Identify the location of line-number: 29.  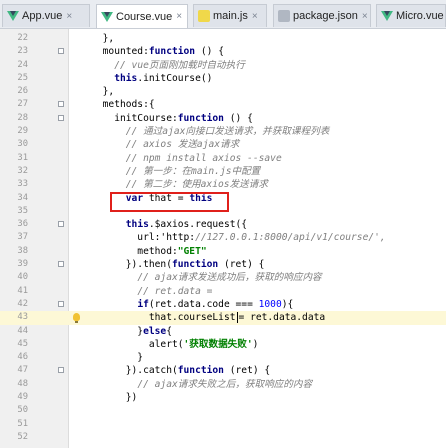
(22, 131).